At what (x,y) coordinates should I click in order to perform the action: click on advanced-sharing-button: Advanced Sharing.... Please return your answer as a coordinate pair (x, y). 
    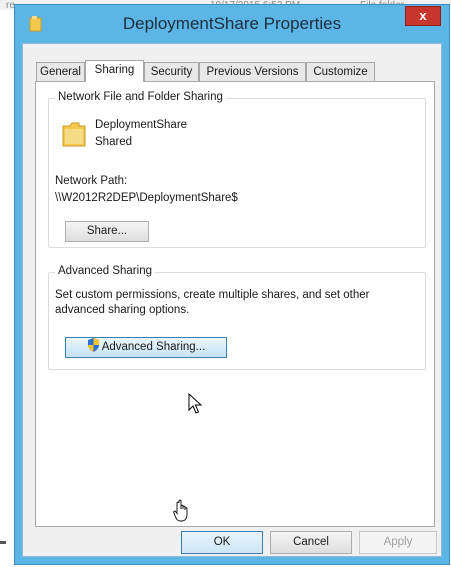
    Looking at the image, I should click on (146, 347).